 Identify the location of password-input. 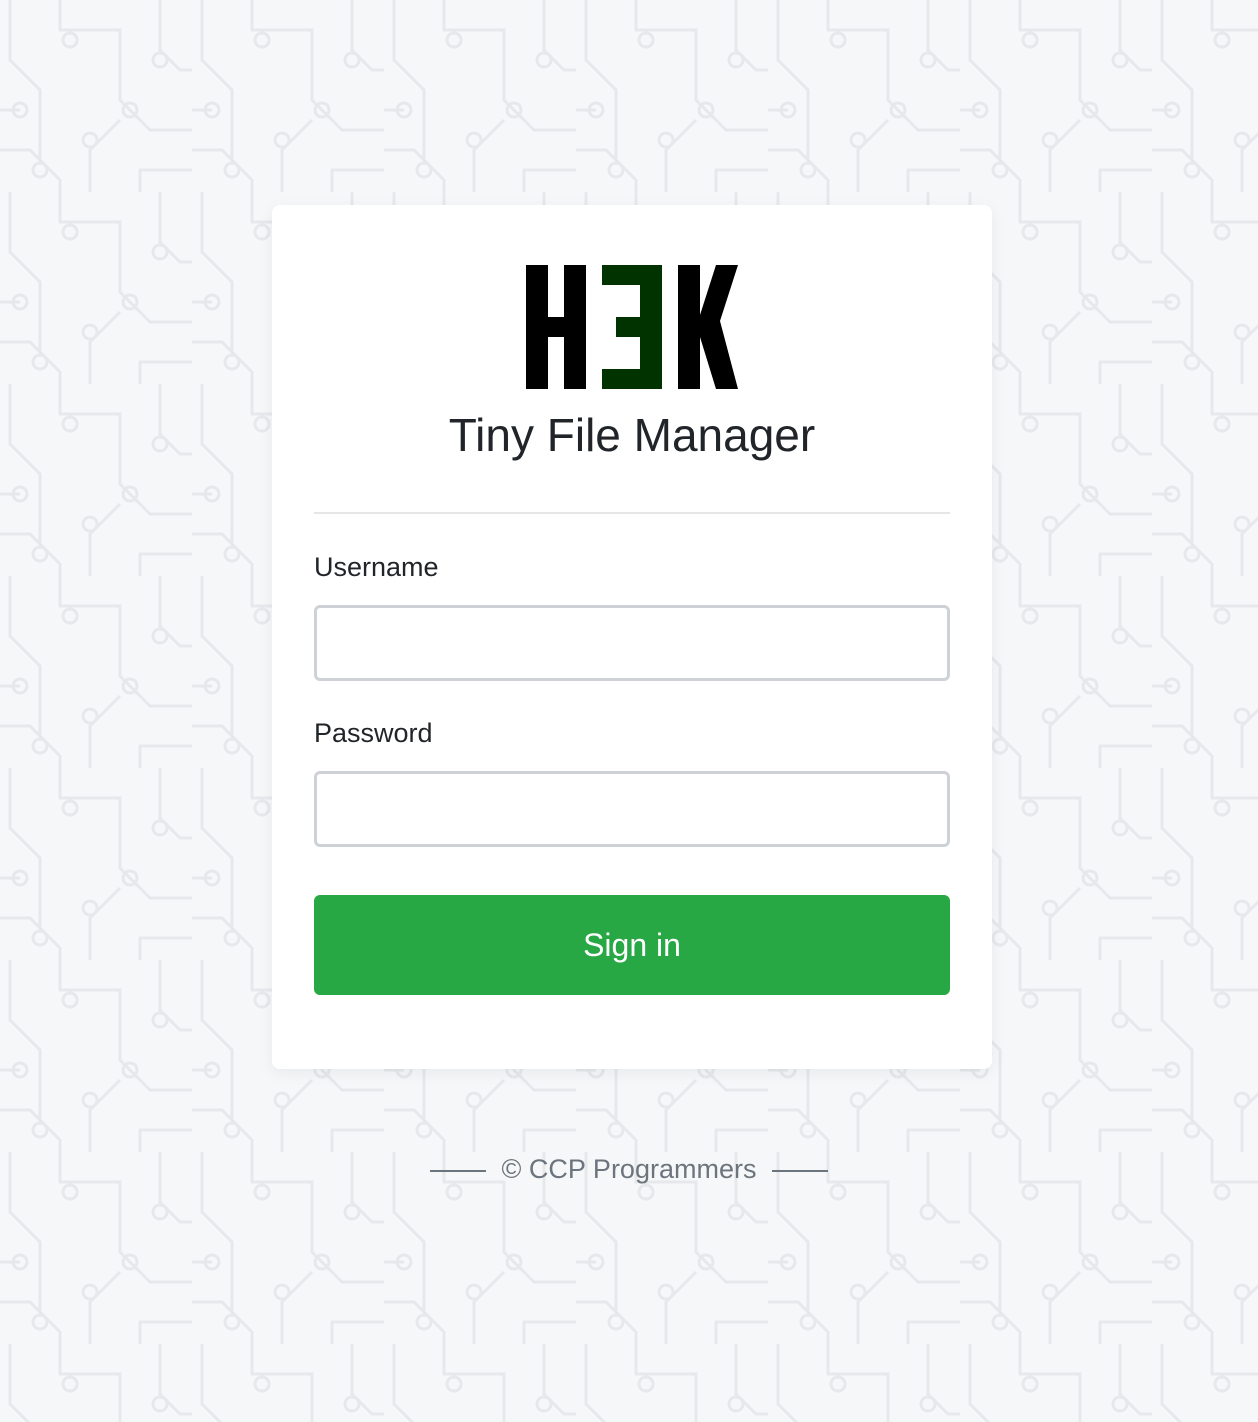
(632, 809).